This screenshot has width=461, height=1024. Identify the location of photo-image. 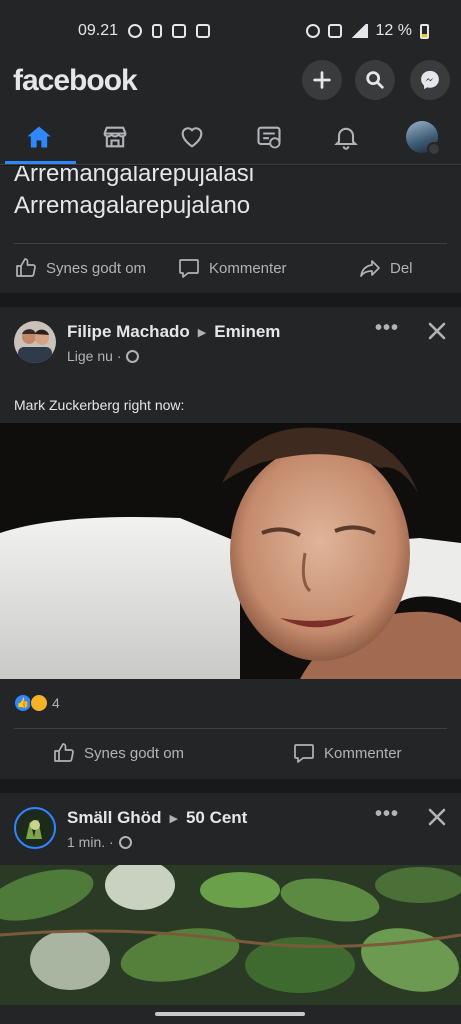
(230, 935).